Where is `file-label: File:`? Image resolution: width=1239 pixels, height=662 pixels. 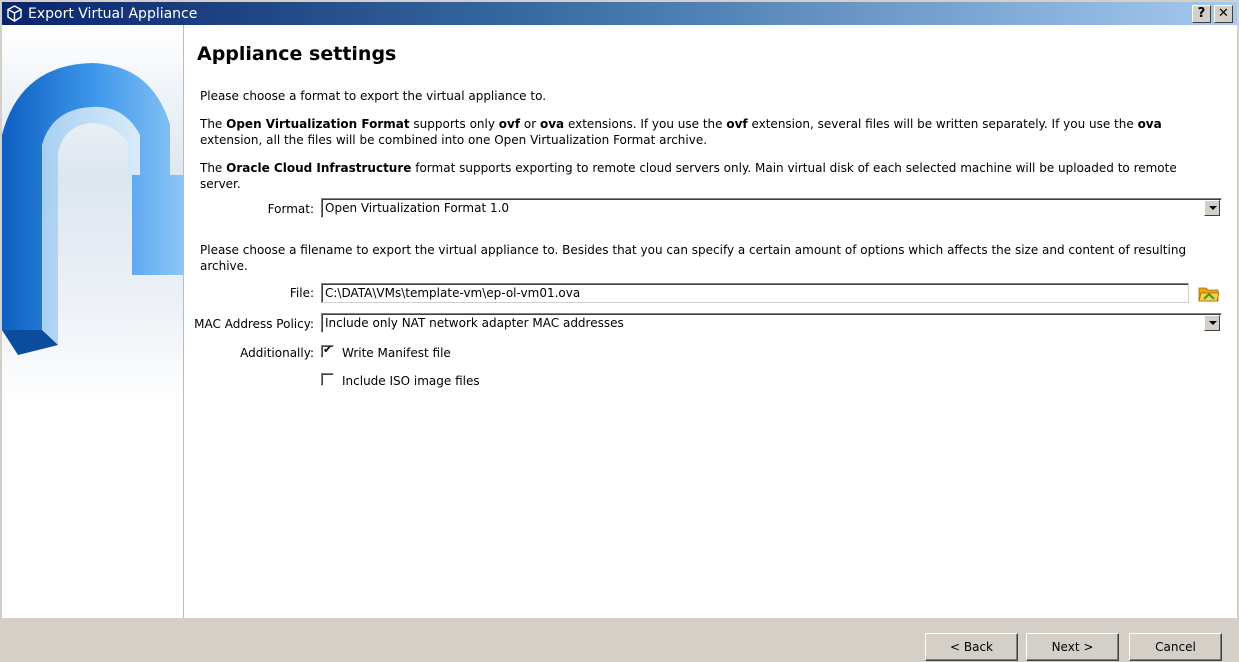
file-label: File: is located at coordinates (301, 293).